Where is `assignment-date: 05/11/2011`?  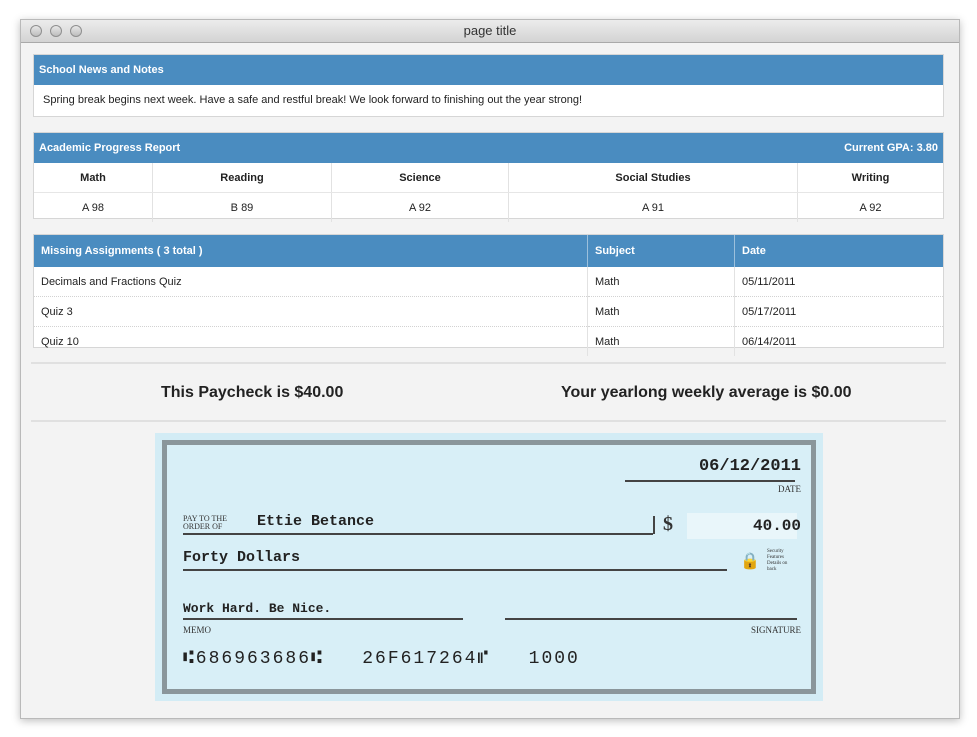
assignment-date: 05/11/2011 is located at coordinates (838, 282).